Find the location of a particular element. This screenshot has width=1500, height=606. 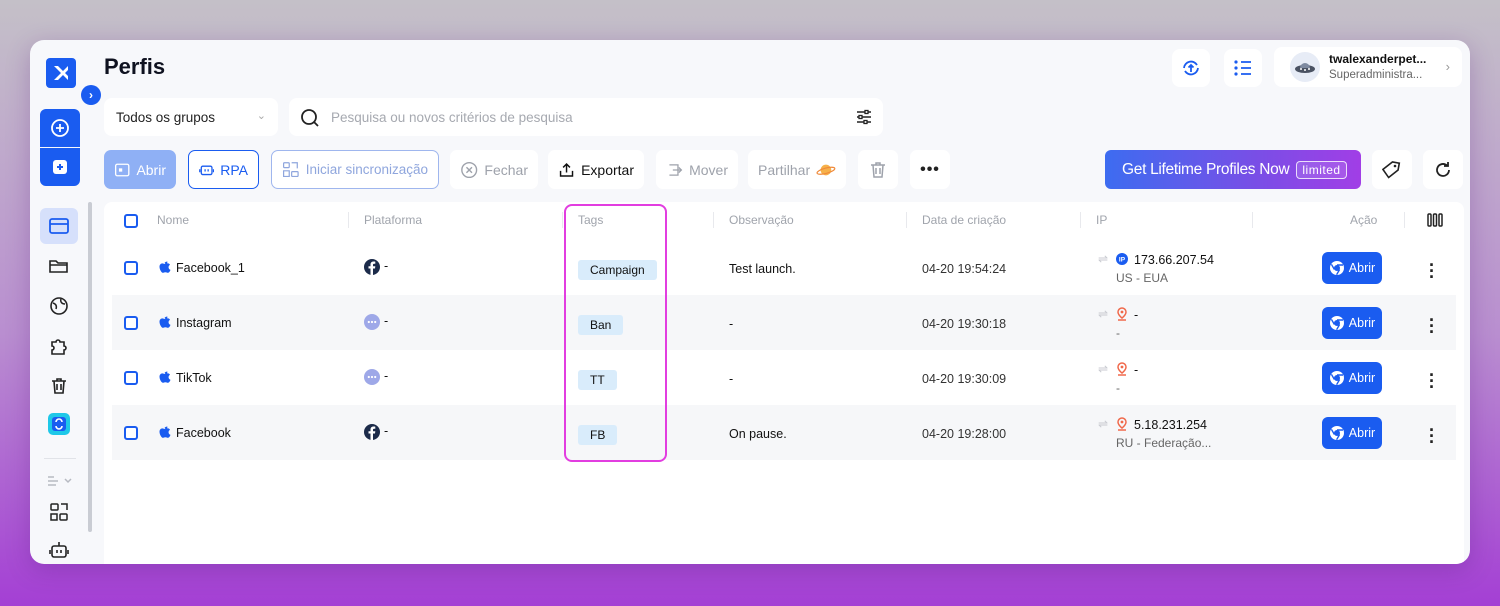

column-ip: IP is located at coordinates (1101, 220).